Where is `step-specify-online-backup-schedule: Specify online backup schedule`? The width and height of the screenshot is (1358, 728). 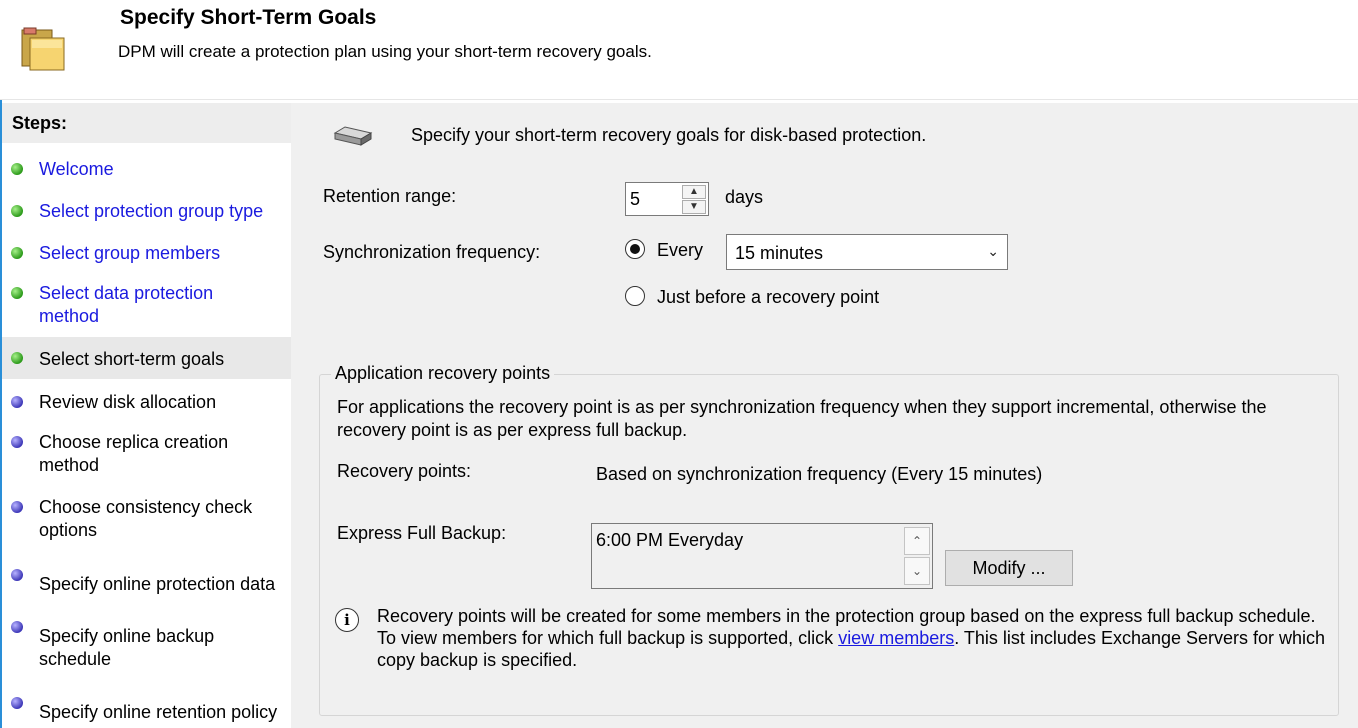 step-specify-online-backup-schedule: Specify online backup schedule is located at coordinates (146, 645).